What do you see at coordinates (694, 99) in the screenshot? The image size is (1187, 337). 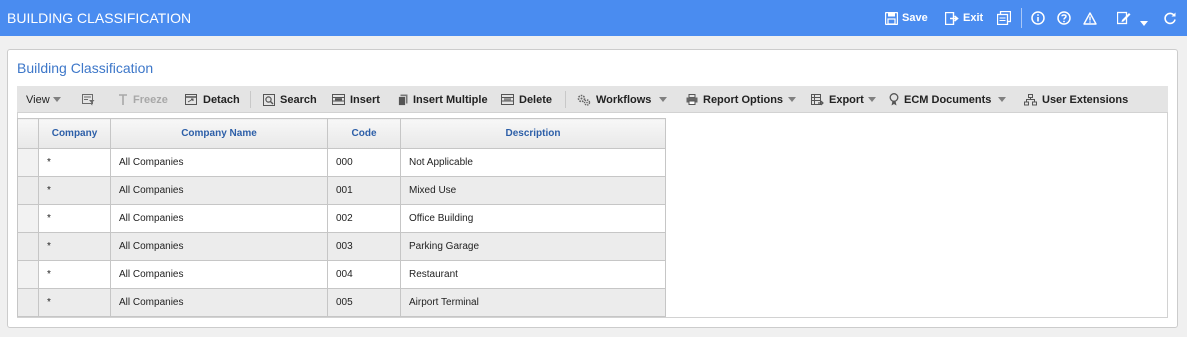 I see `printer-icon` at bounding box center [694, 99].